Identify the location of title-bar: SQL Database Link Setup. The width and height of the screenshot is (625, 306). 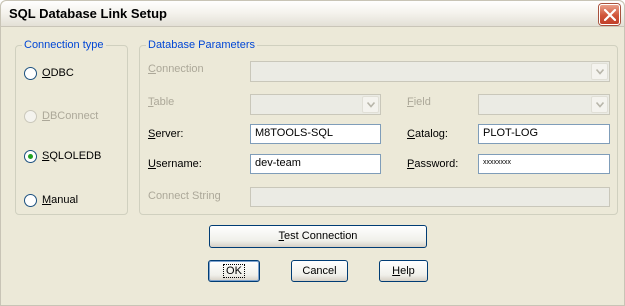
(312, 14).